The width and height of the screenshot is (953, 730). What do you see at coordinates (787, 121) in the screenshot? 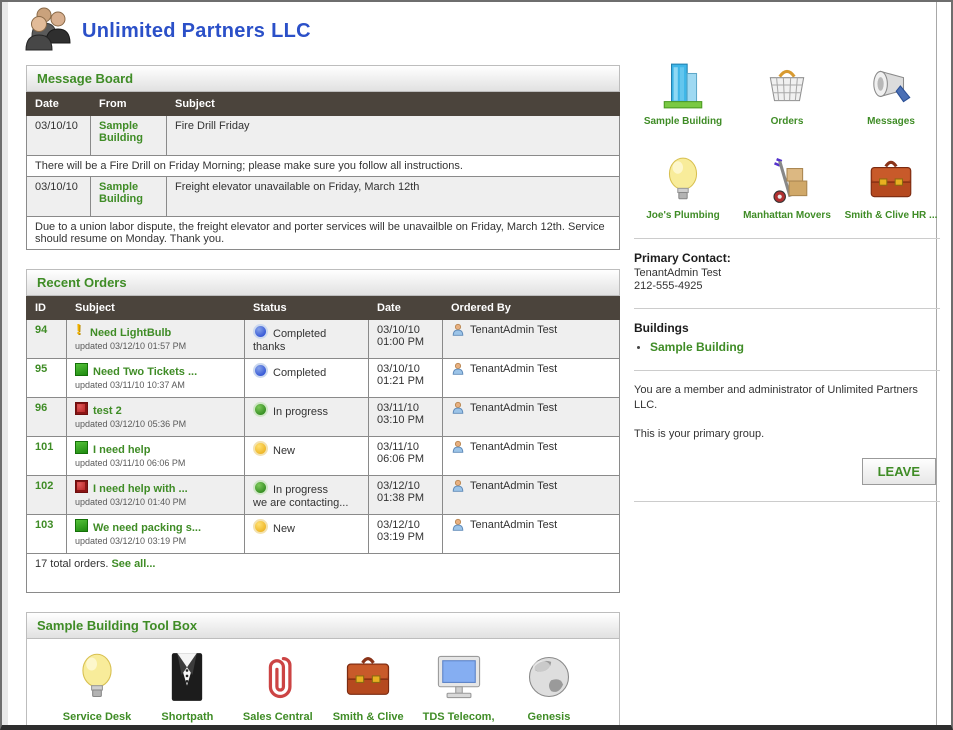
I see `shortcut-label: Orders` at bounding box center [787, 121].